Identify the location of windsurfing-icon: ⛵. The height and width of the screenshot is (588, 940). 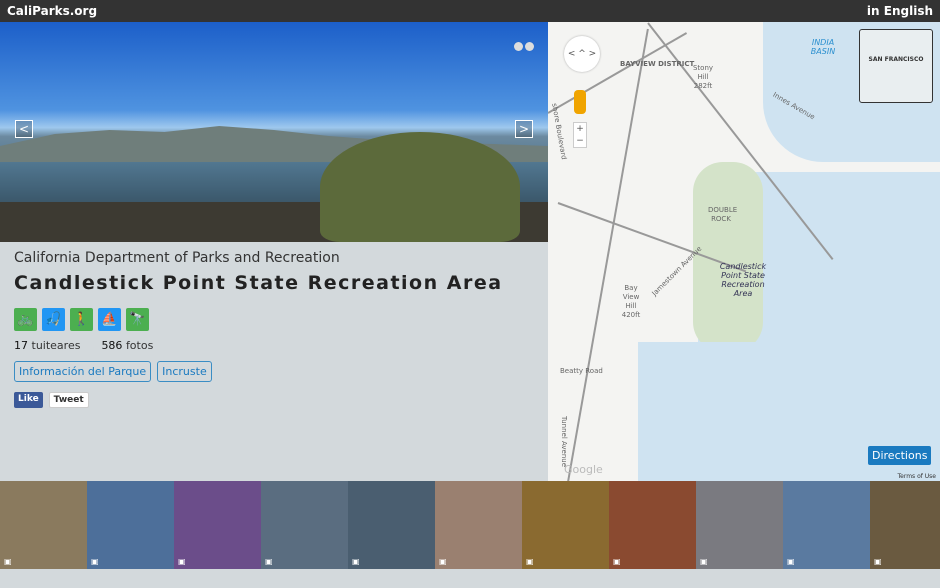
(109, 319).